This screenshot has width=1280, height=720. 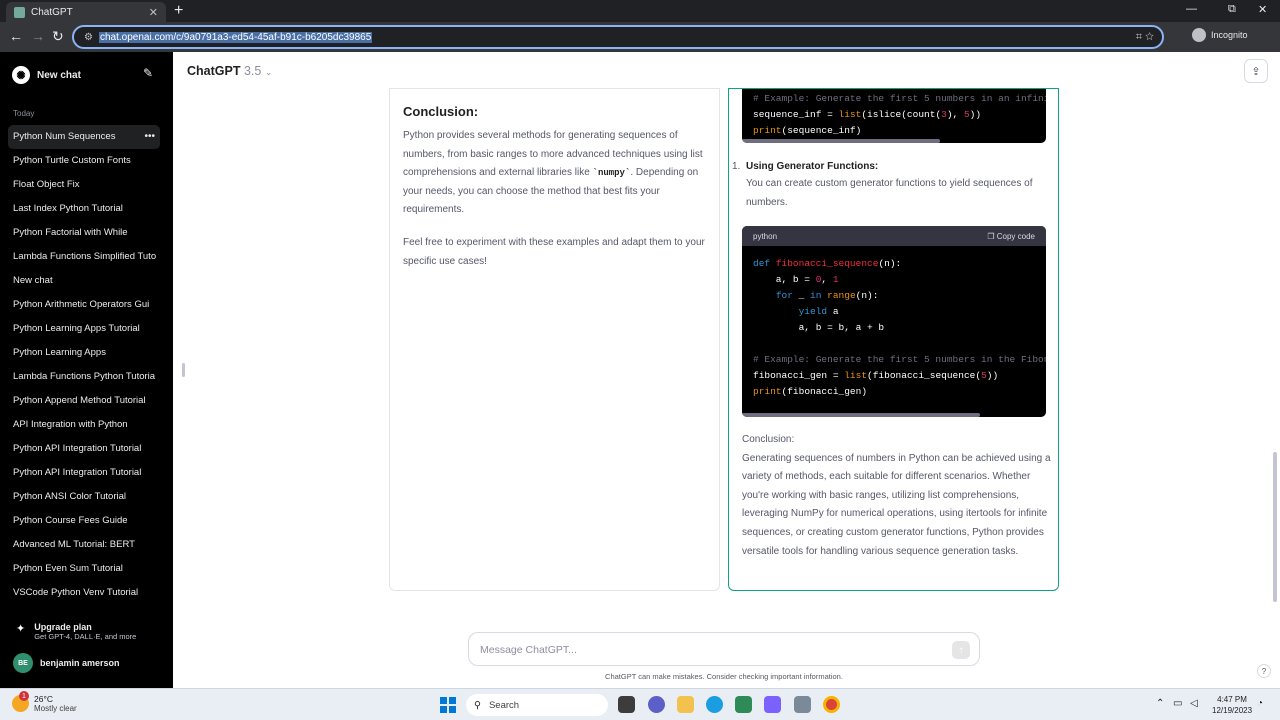 I want to click on sidebar-history-item: Advanced ML Tutorial: BERT, so click(x=84, y=545).